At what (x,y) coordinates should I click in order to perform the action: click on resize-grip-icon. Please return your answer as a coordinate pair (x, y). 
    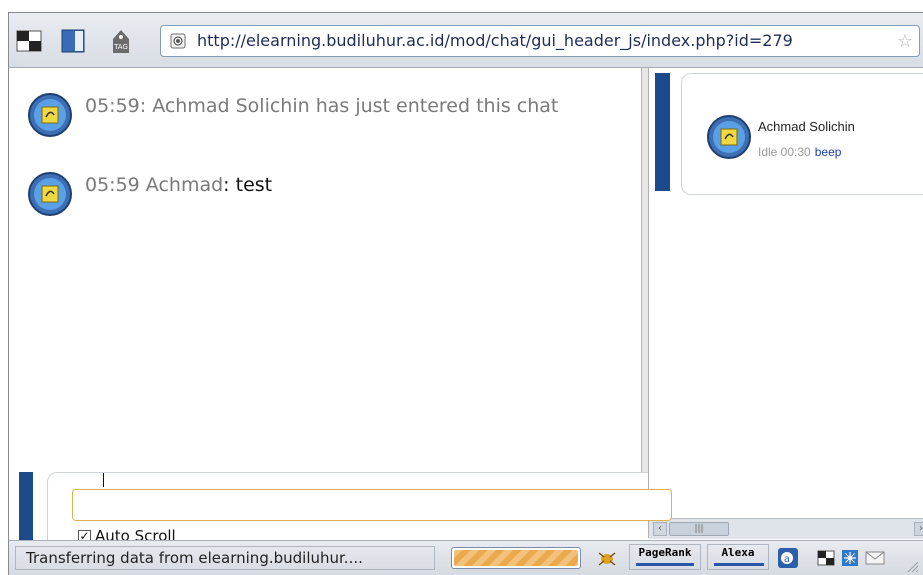
    Looking at the image, I should click on (912, 566).